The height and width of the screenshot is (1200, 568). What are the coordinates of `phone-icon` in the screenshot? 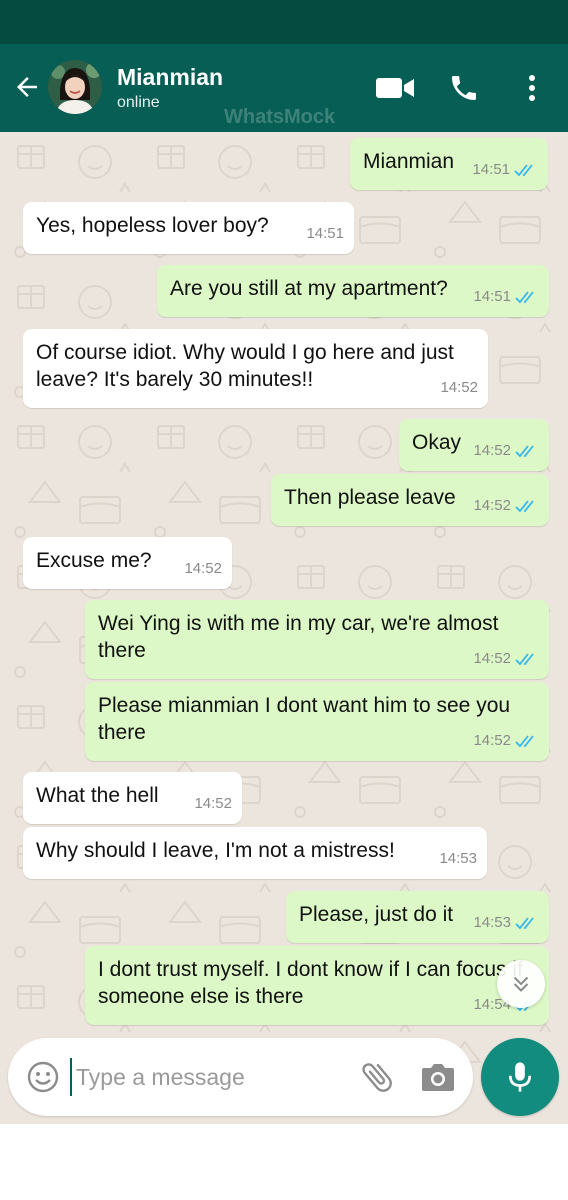 It's located at (464, 88).